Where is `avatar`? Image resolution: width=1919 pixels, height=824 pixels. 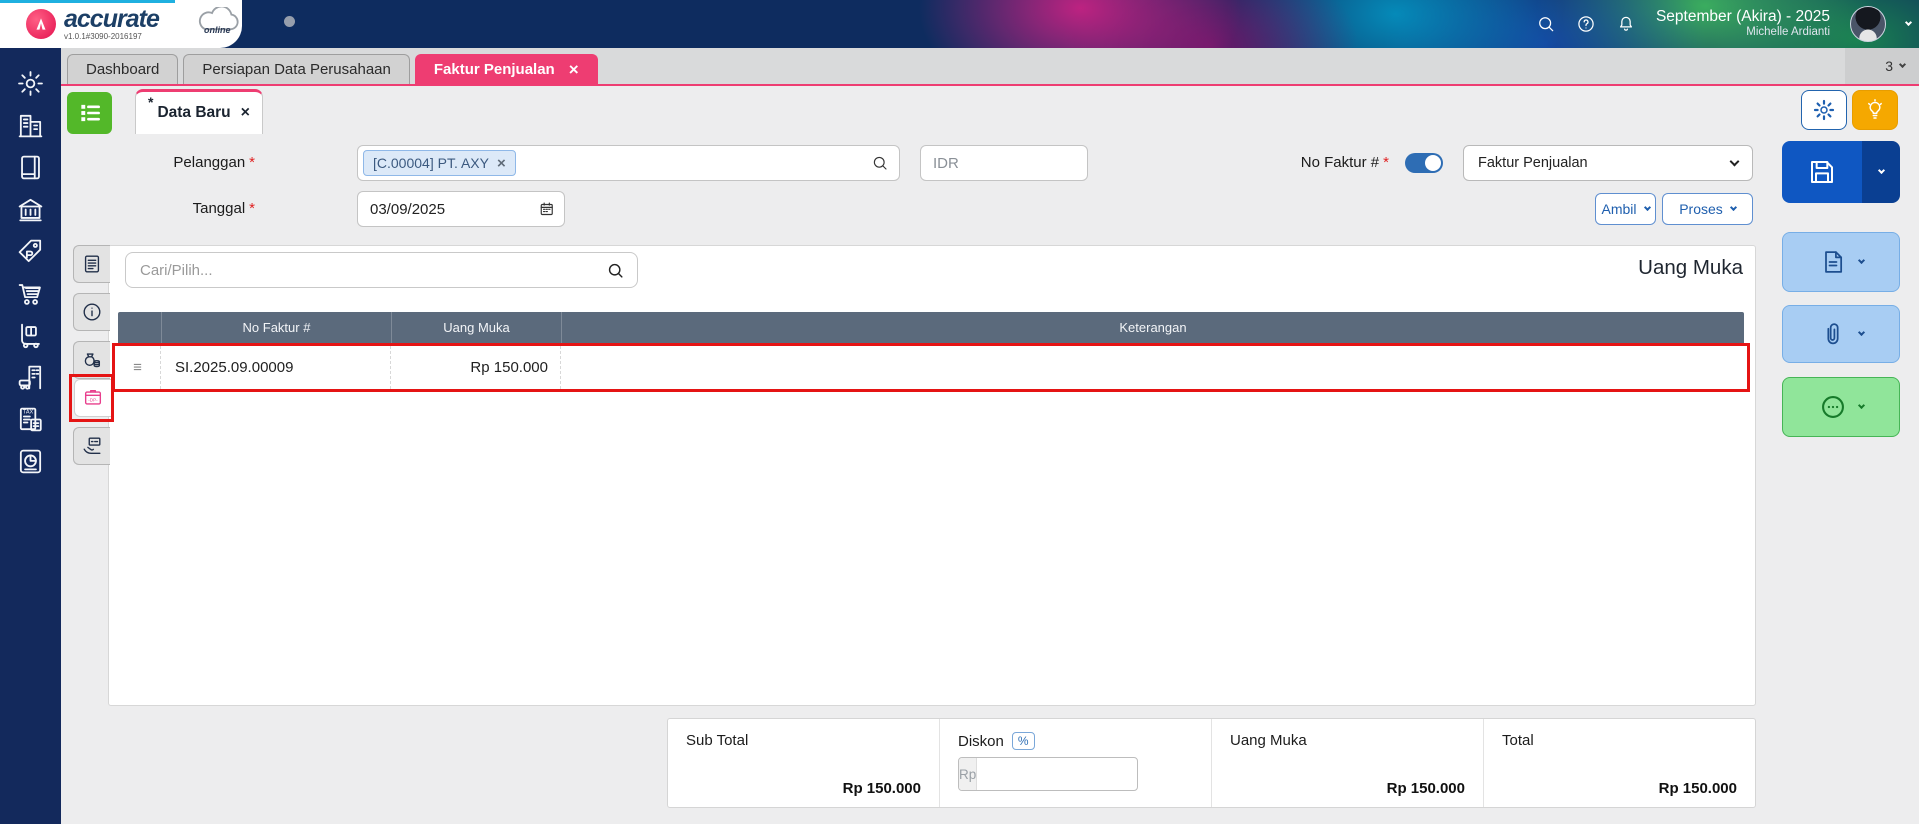
avatar is located at coordinates (1868, 24).